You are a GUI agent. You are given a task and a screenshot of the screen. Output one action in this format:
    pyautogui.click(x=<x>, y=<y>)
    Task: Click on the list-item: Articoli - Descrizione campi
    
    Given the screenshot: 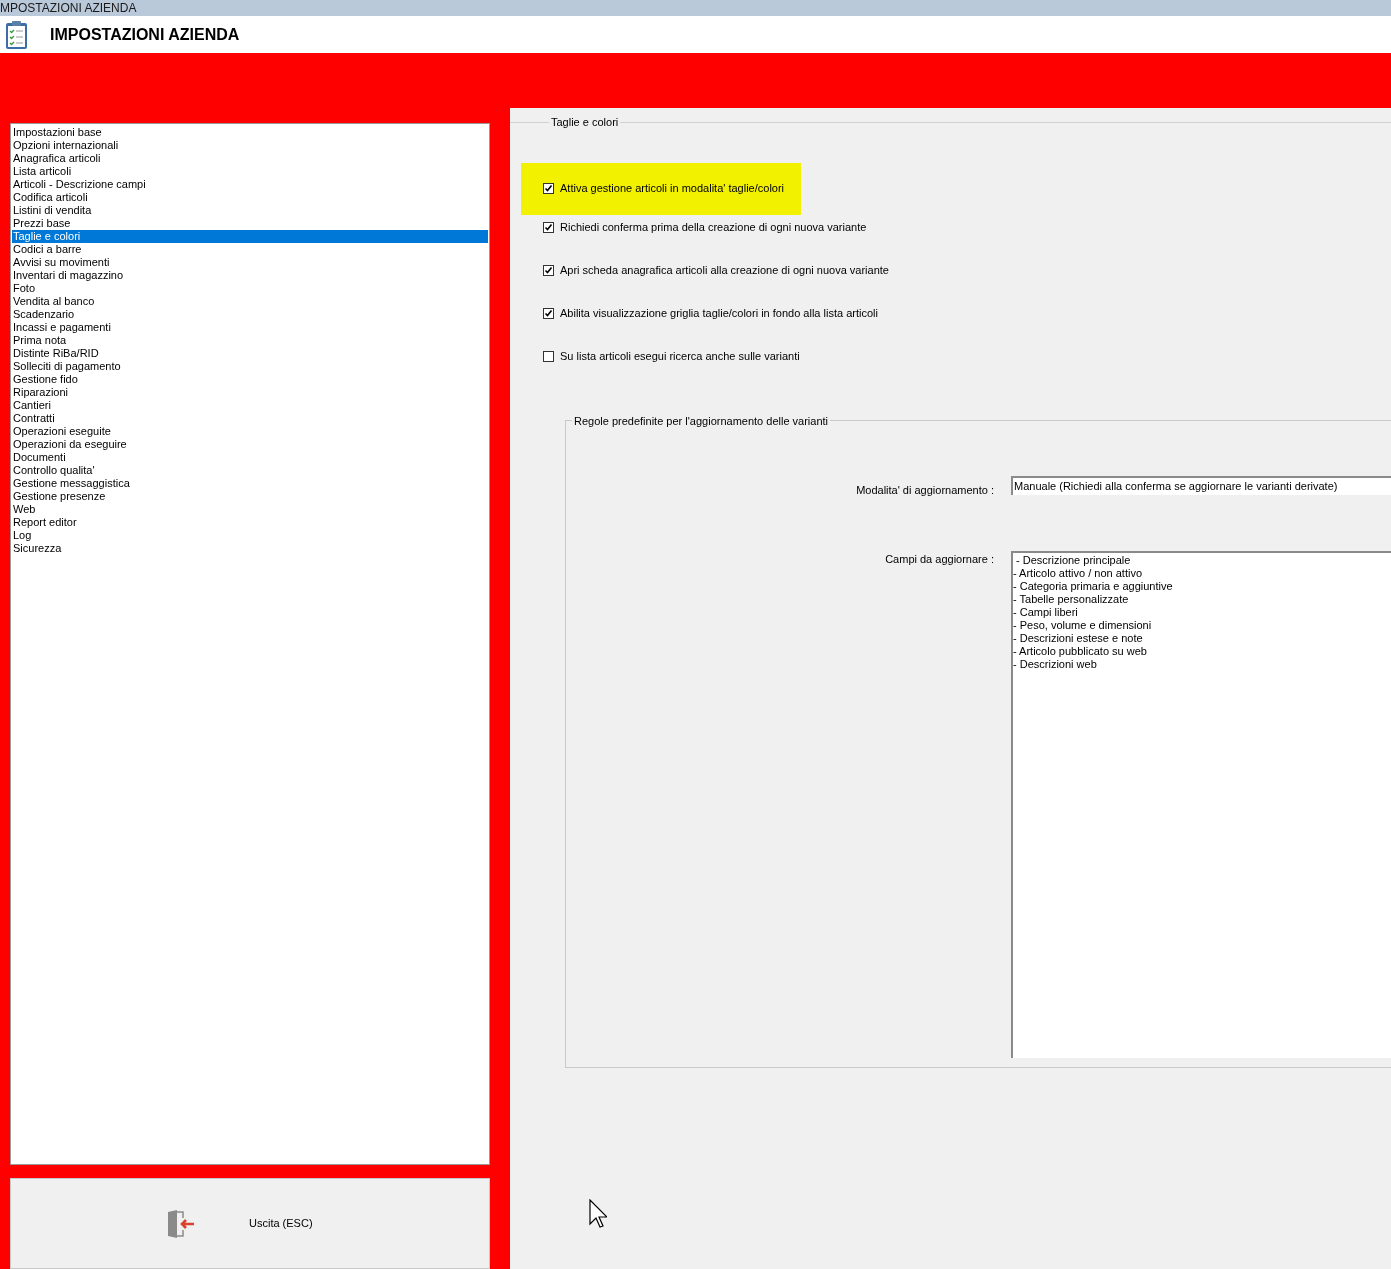 What is the action you would take?
    pyautogui.click(x=250, y=184)
    